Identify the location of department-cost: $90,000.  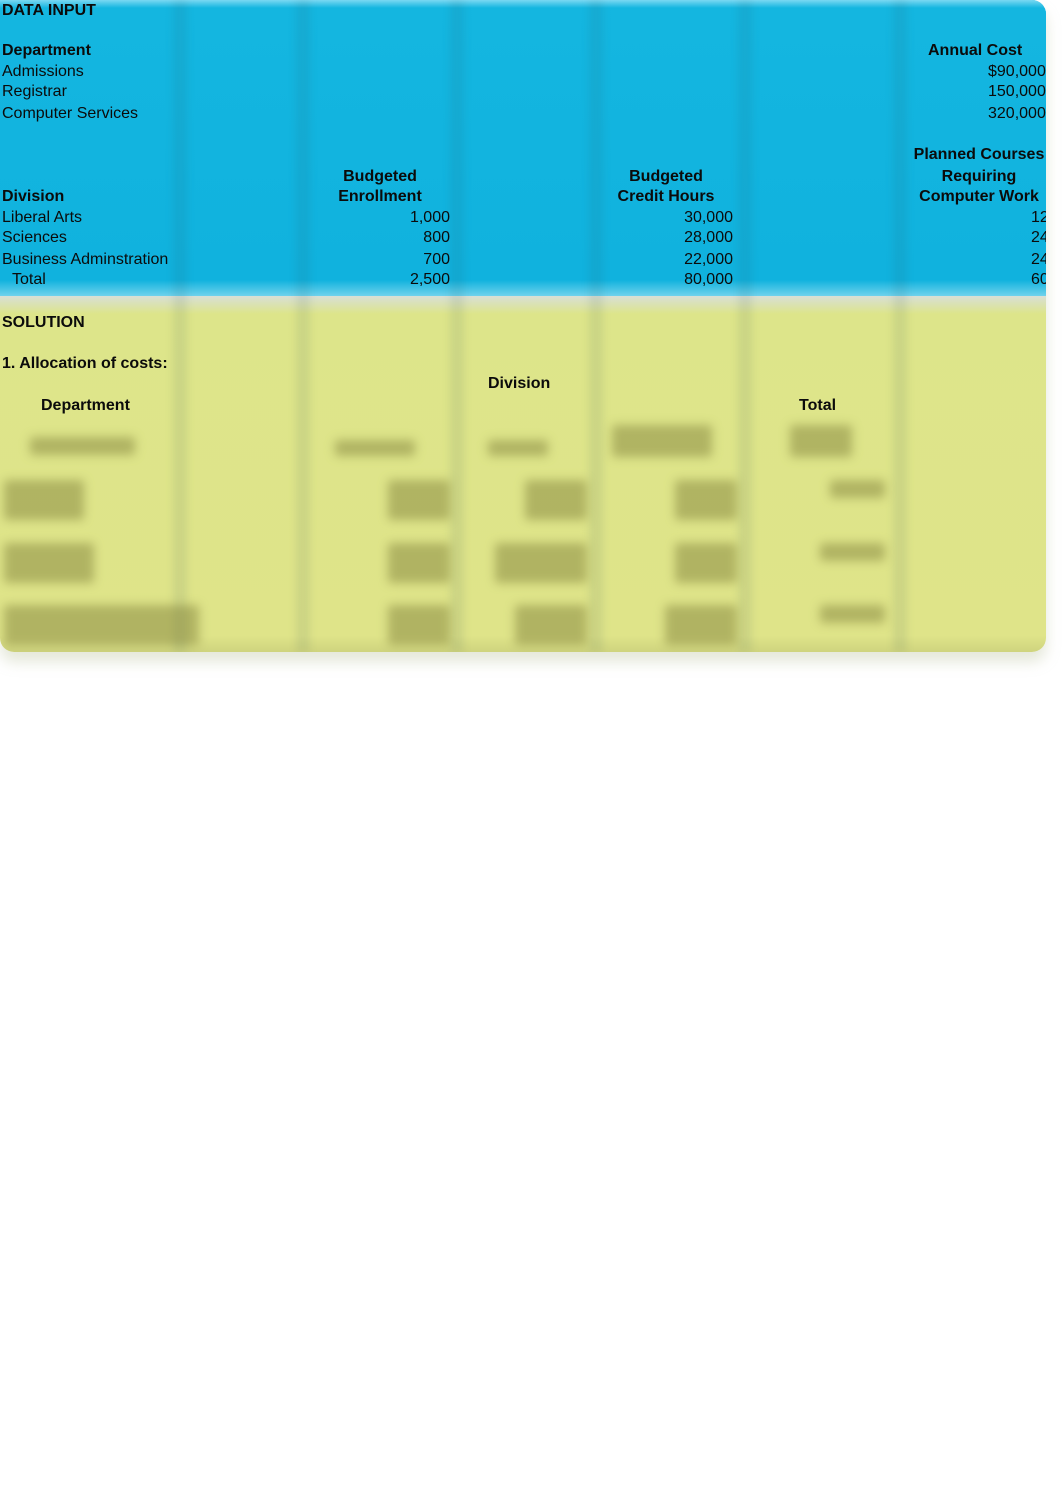
(1017, 71).